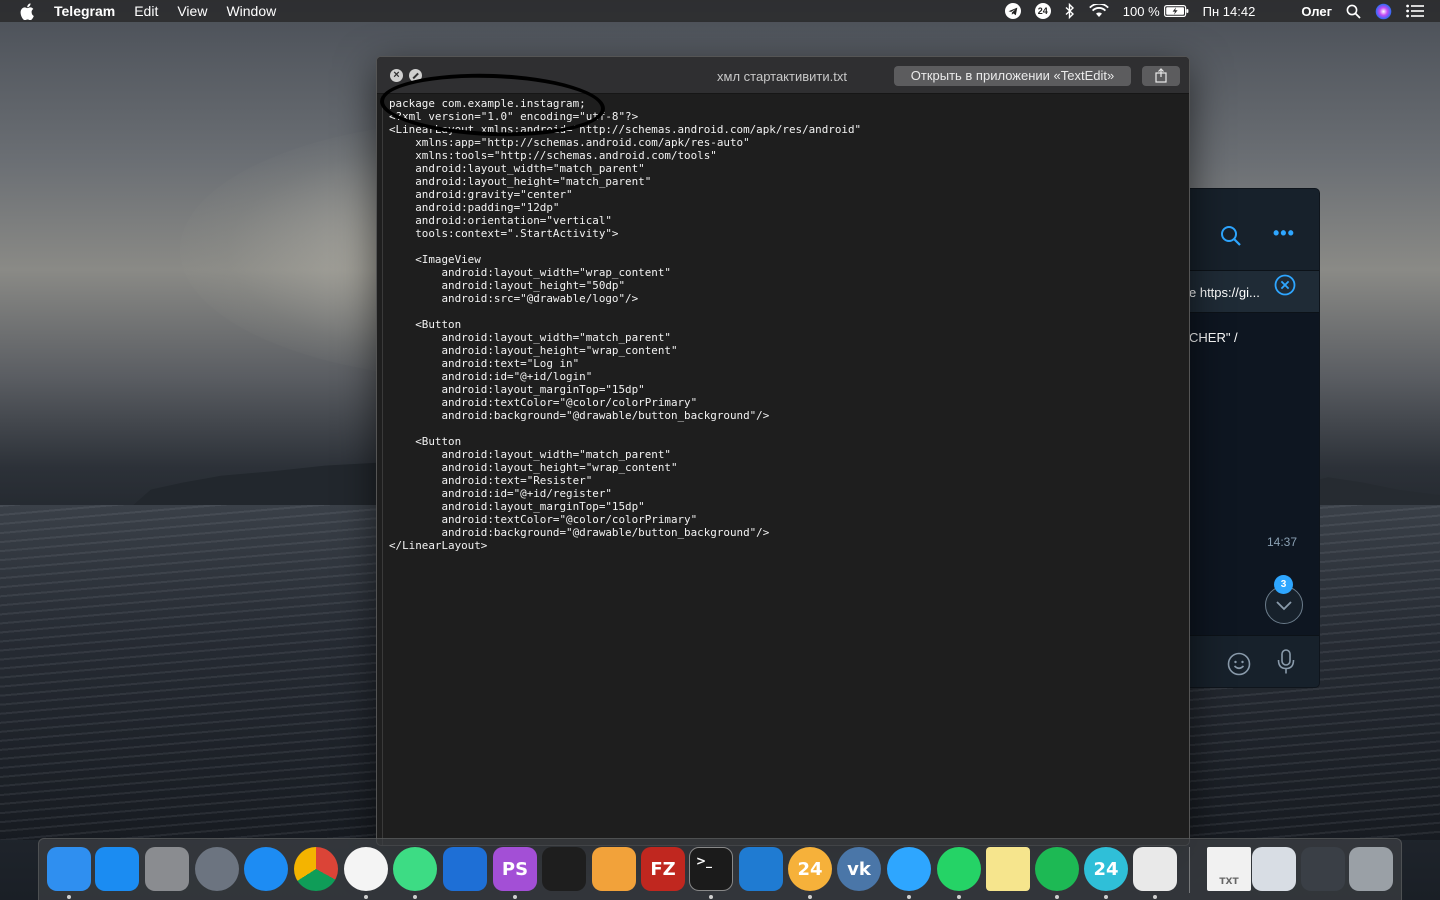  I want to click on downloads-stack-icon, so click(1323, 869).